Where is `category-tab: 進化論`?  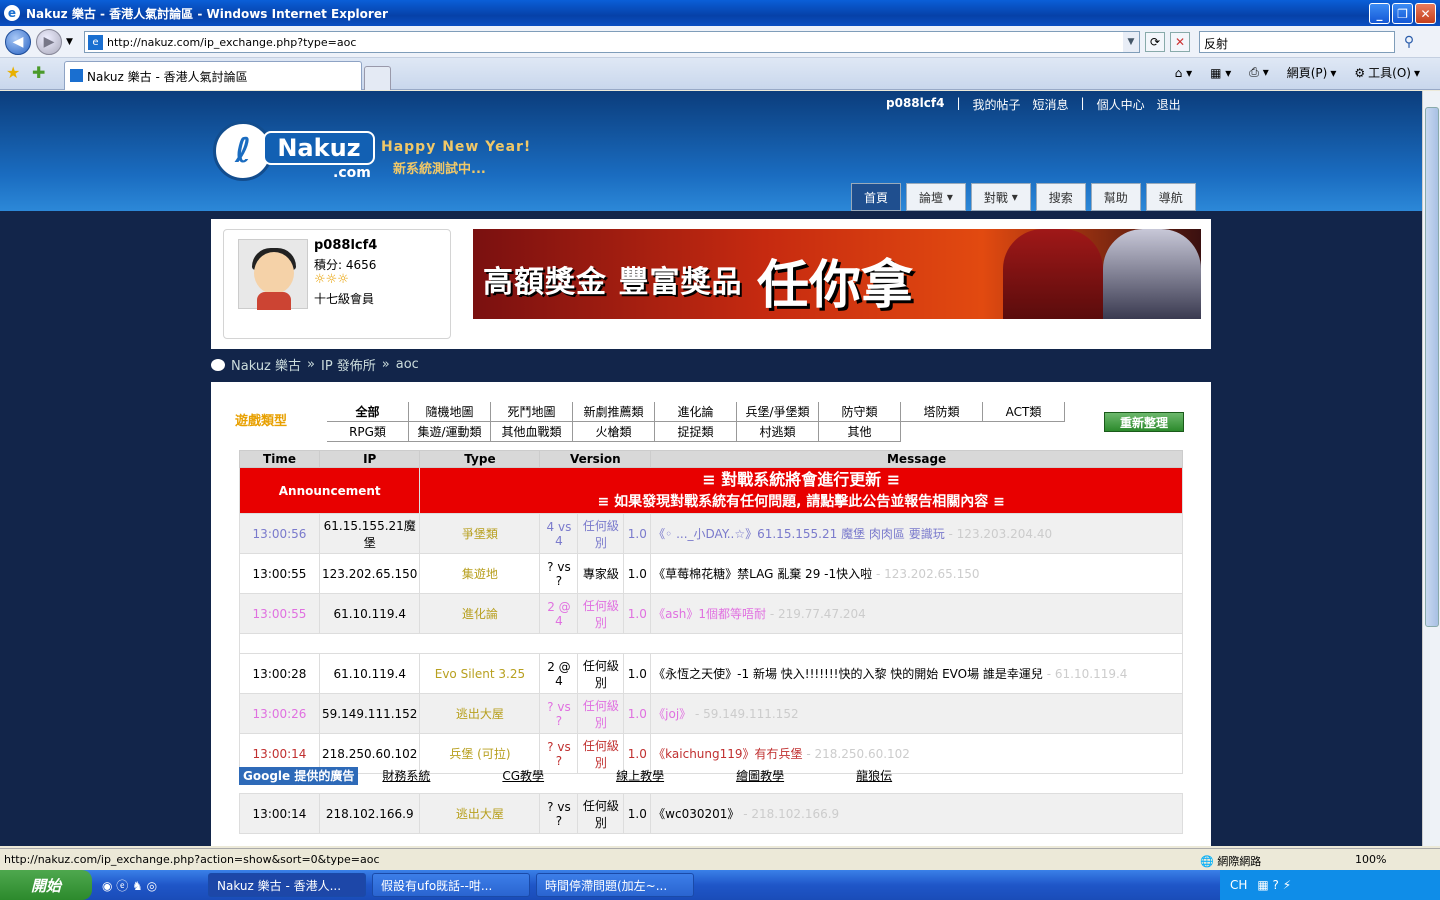 category-tab: 進化論 is located at coordinates (696, 412).